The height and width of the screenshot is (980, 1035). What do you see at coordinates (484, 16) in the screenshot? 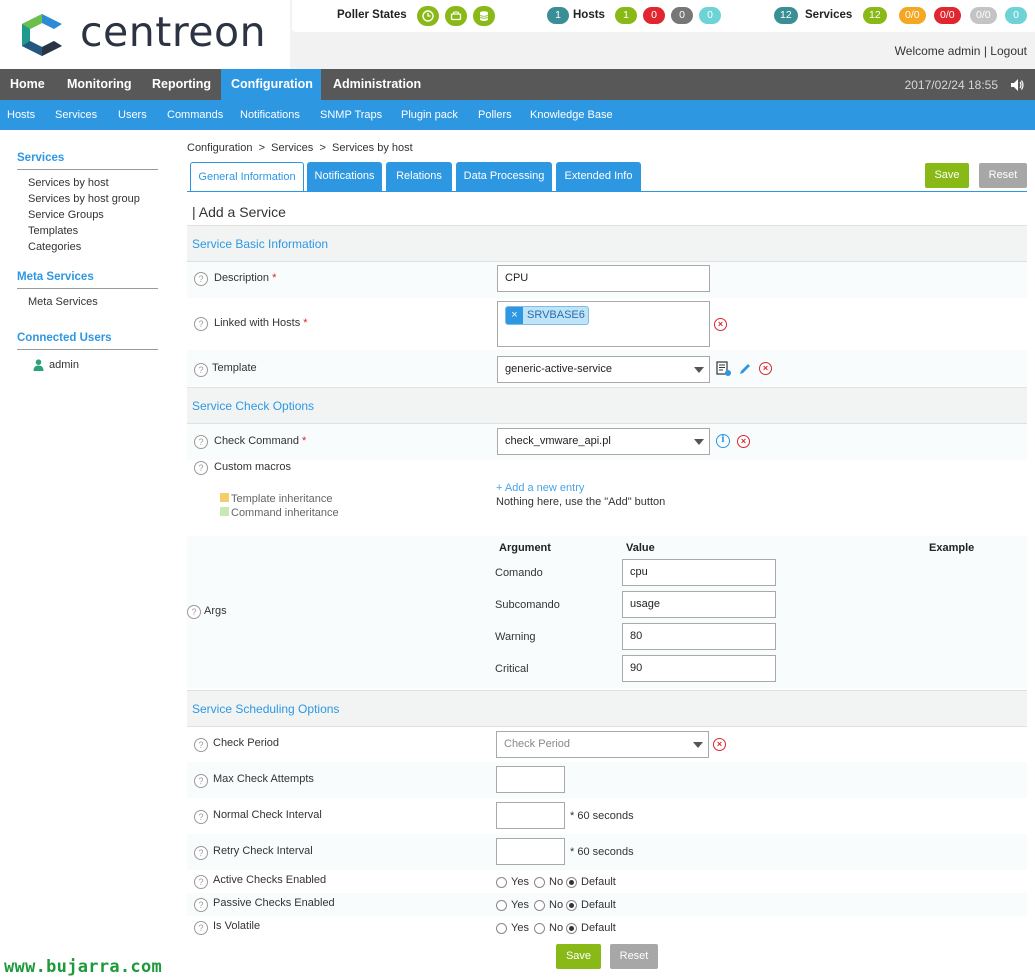
I see `database-icon` at bounding box center [484, 16].